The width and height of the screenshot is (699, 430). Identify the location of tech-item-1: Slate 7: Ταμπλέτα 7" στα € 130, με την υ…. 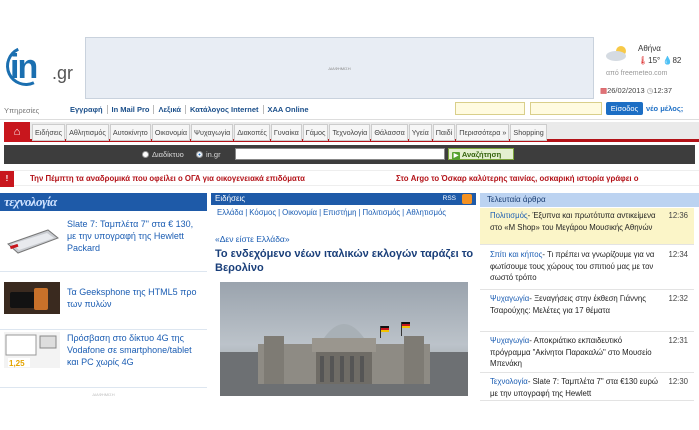
(103, 243).